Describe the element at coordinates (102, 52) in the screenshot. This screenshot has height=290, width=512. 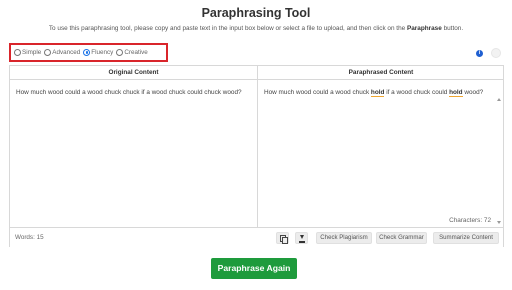
I see `mode-fluency-label: Fluency` at that location.